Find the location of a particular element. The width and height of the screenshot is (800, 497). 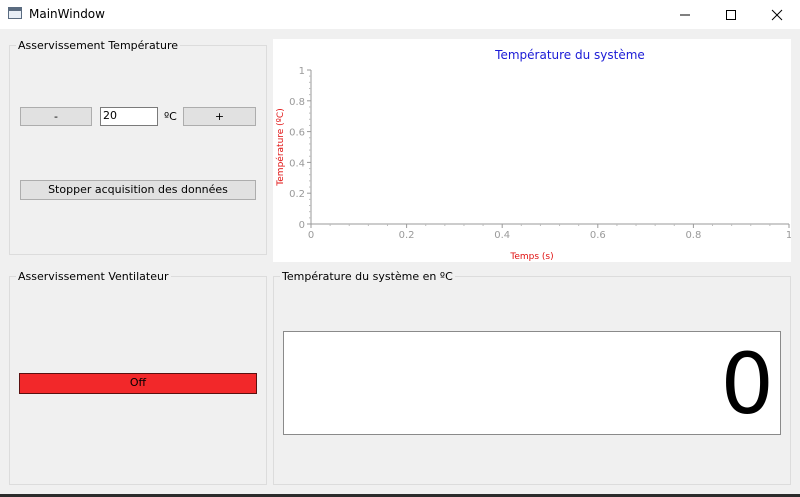

close-icon is located at coordinates (777, 15).